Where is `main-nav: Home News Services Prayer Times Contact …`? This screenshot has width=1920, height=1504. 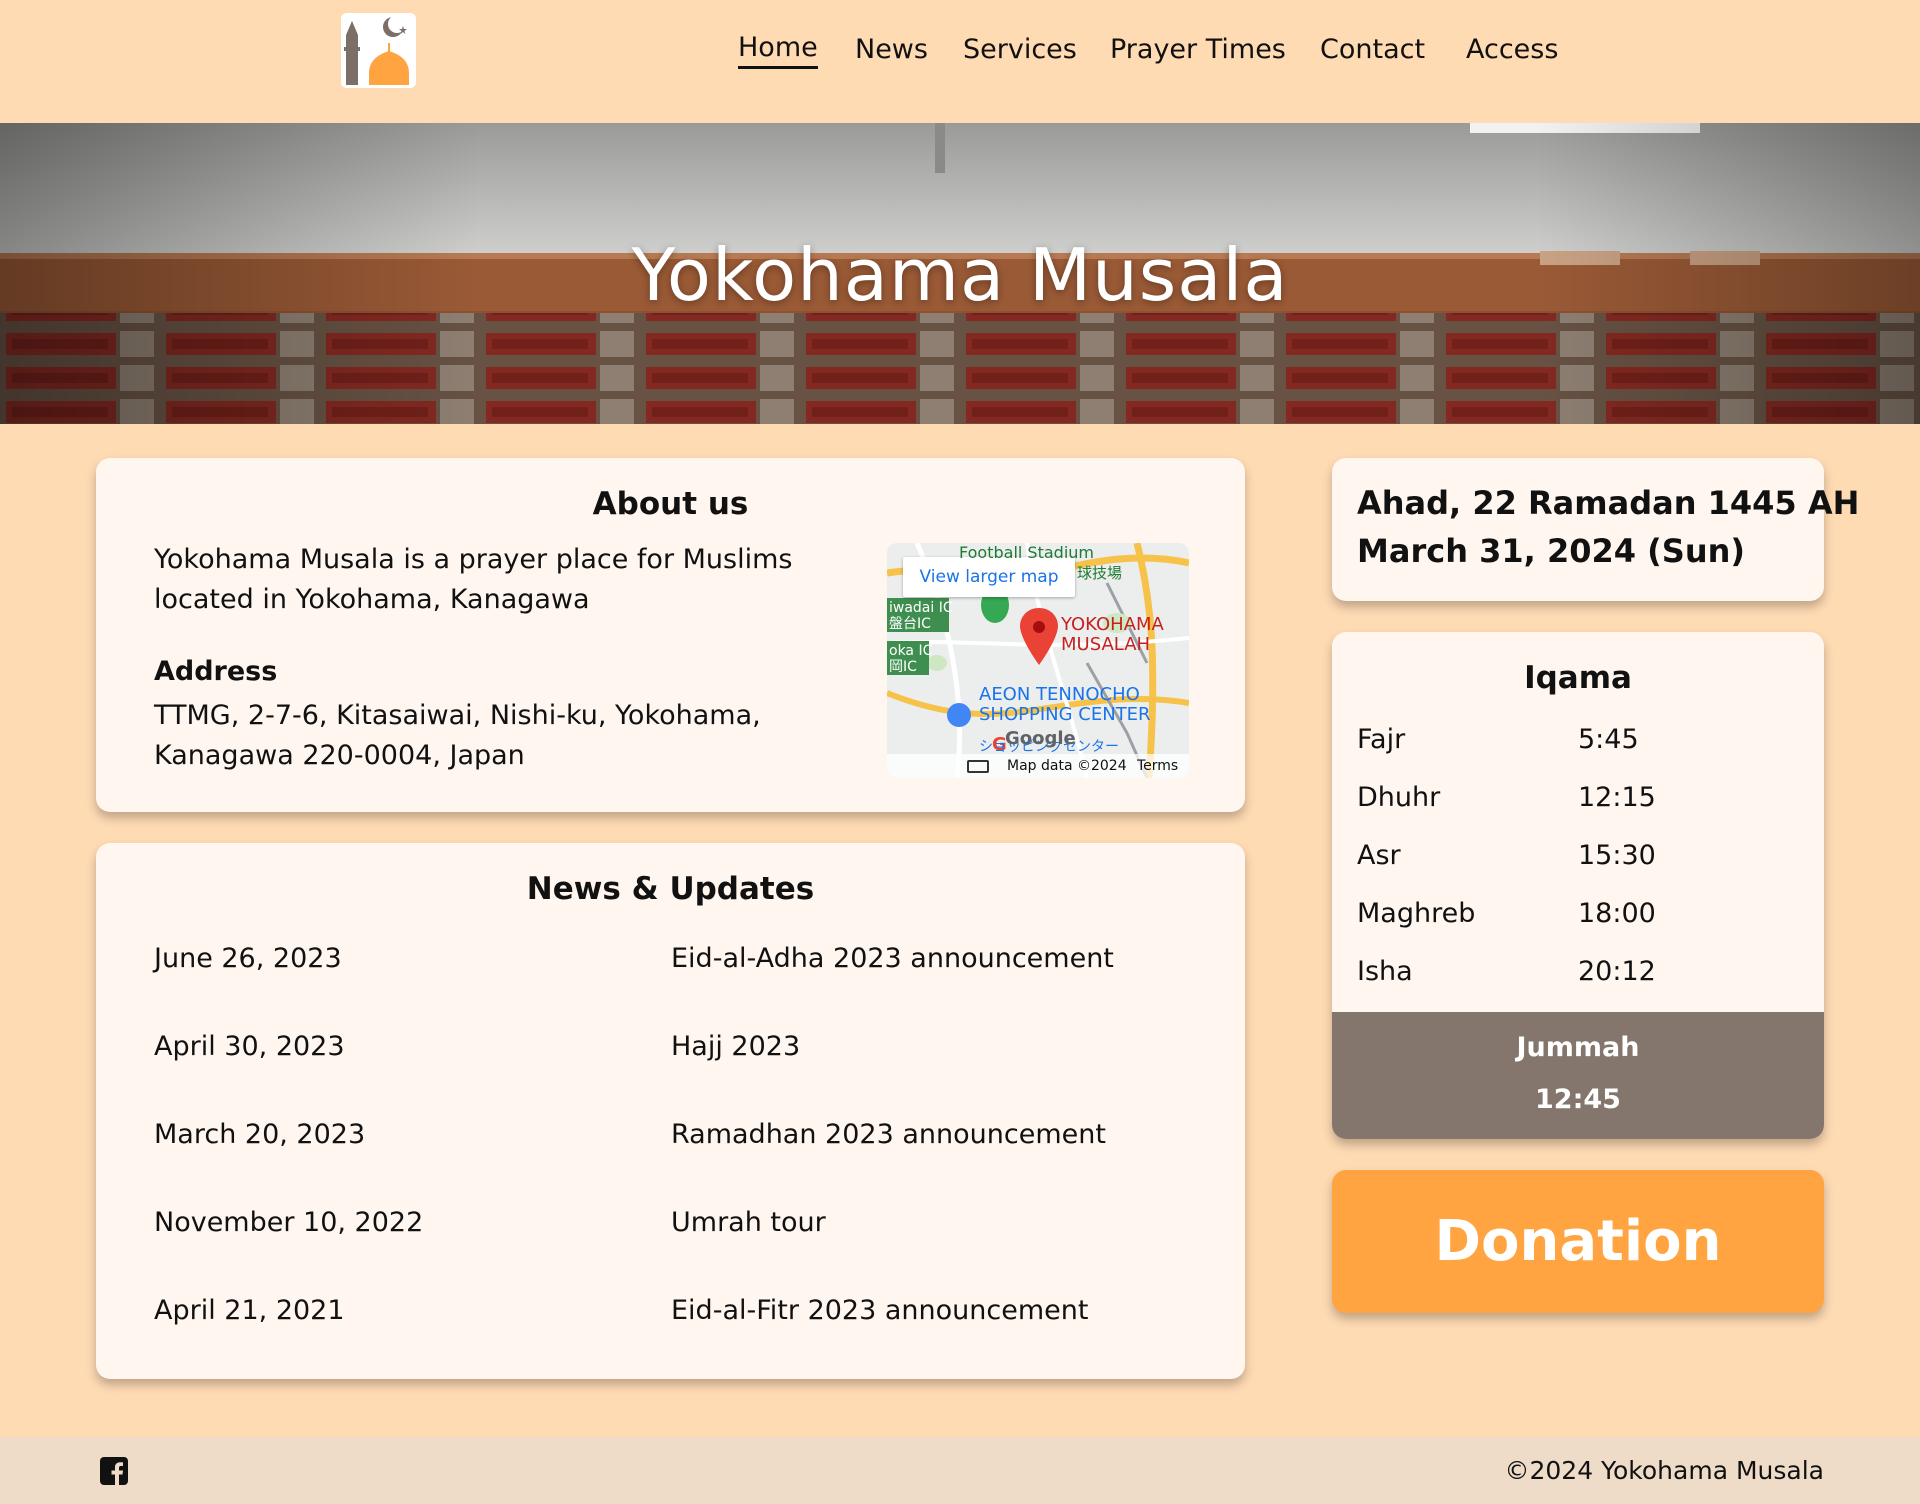
main-nav: Home News Services Prayer Times Contact … is located at coordinates (960, 50).